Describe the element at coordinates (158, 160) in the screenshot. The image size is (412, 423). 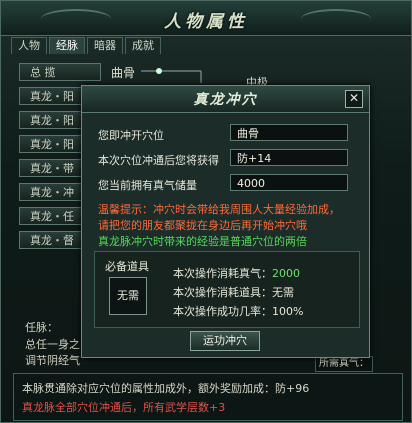
I see `reward-label: 本次穴位冲通后您将获得` at that location.